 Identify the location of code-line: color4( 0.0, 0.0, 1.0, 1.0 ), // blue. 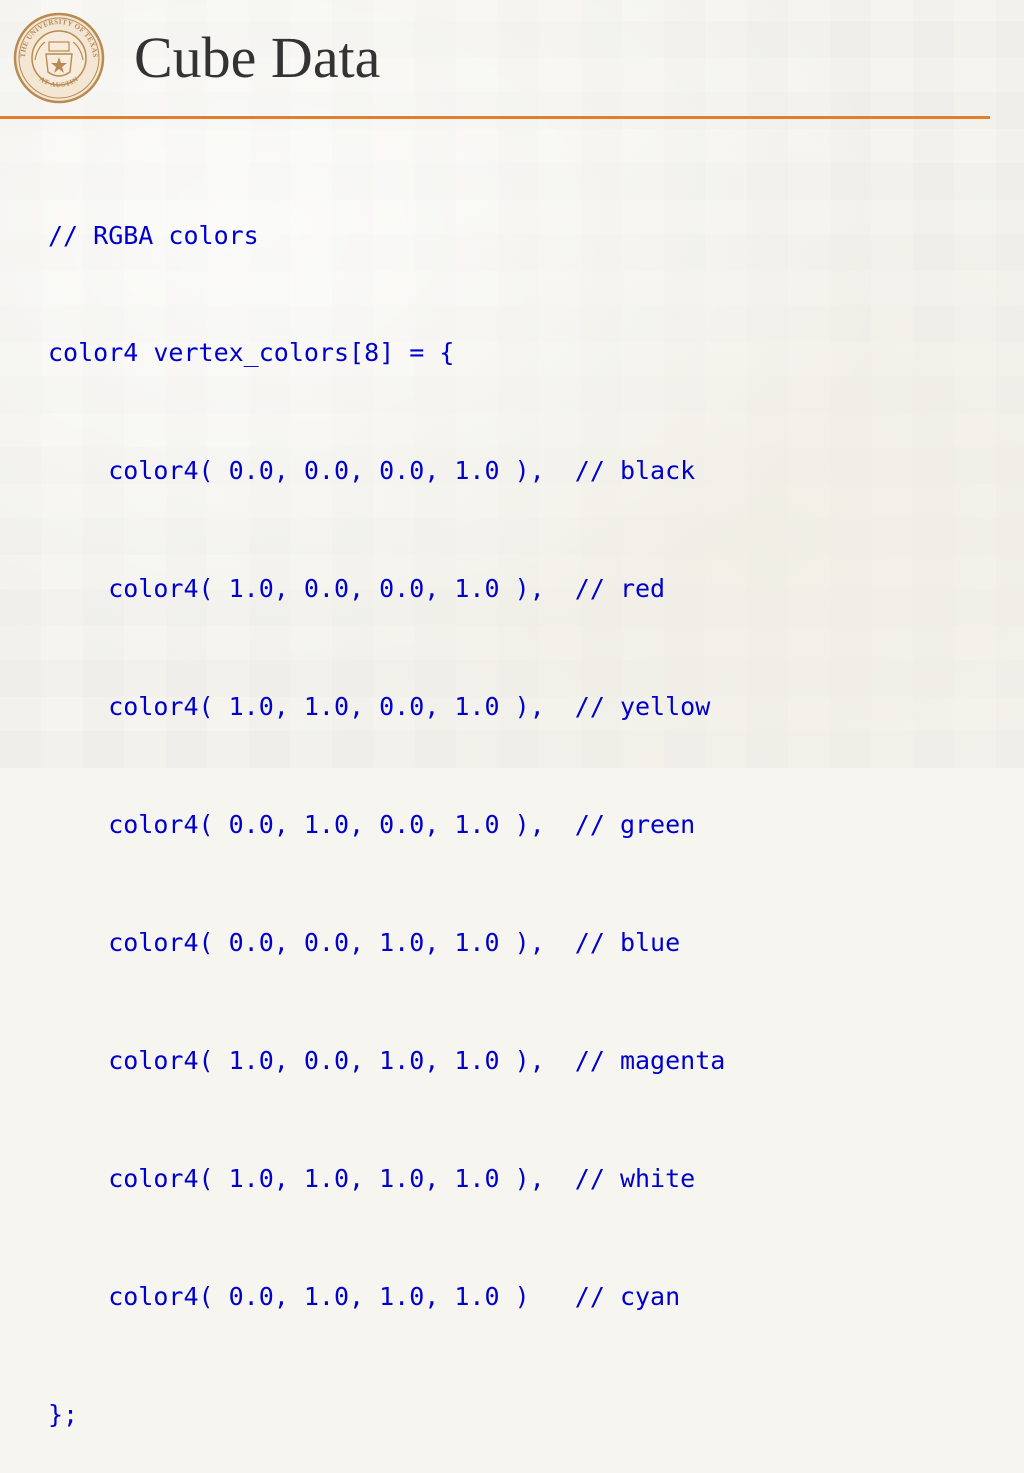
(364, 942).